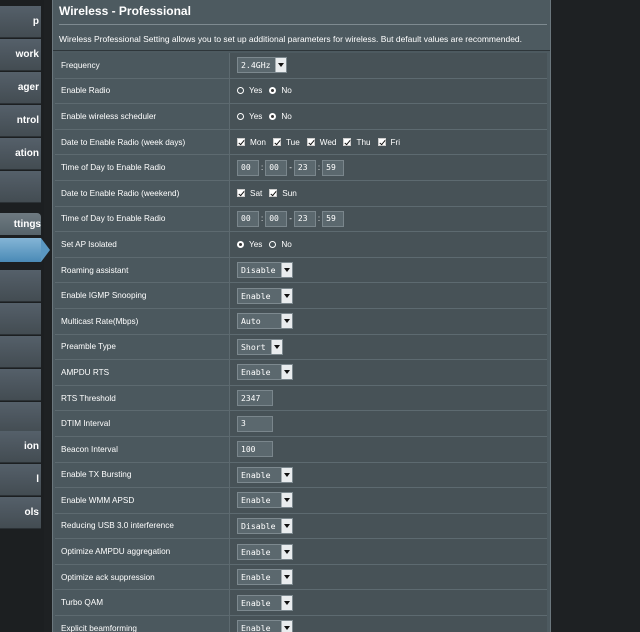  Describe the element at coordinates (142, 219) in the screenshot. I see `time-weekend-label: Time of Day to Enable Radio` at that location.